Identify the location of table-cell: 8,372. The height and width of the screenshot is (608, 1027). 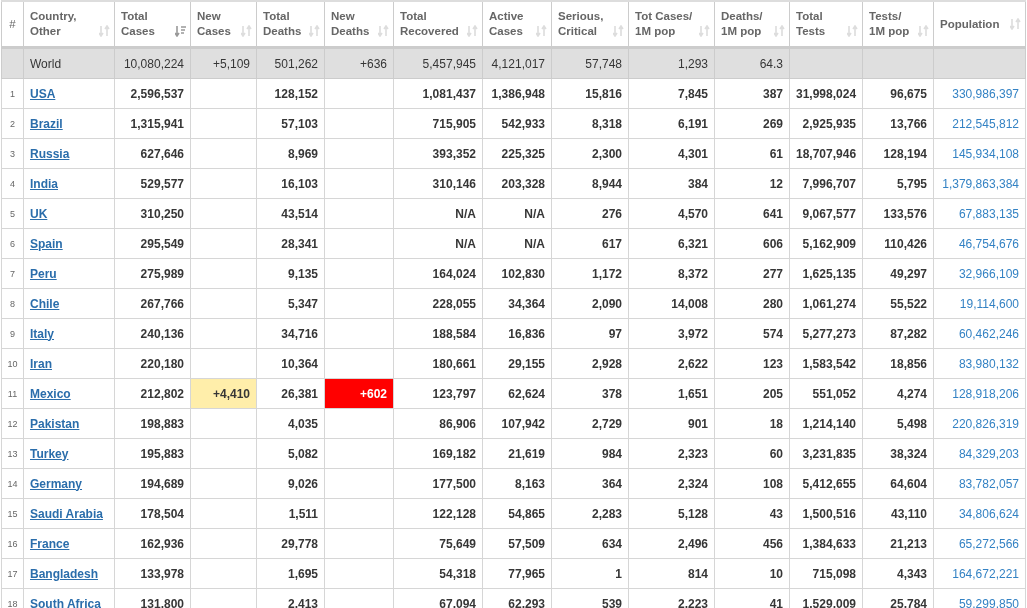
(671, 273).